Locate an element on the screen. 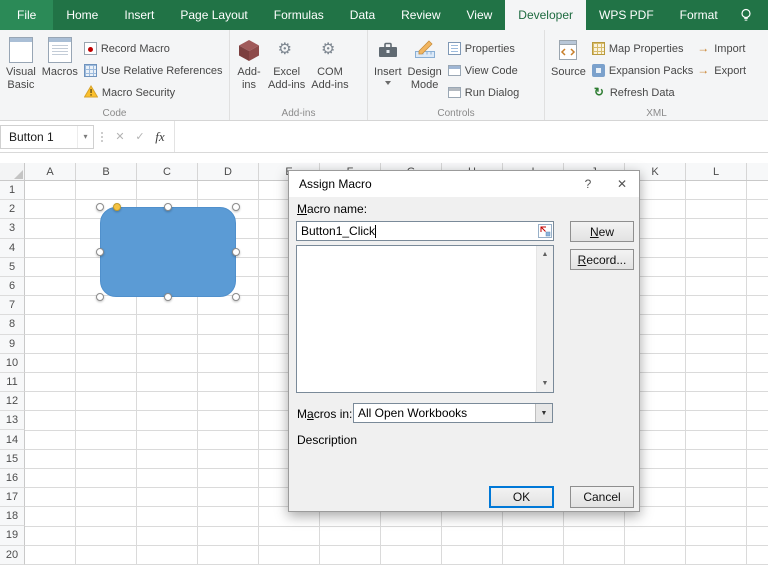 This screenshot has height=565, width=768. tab-data: Data is located at coordinates (362, 15).